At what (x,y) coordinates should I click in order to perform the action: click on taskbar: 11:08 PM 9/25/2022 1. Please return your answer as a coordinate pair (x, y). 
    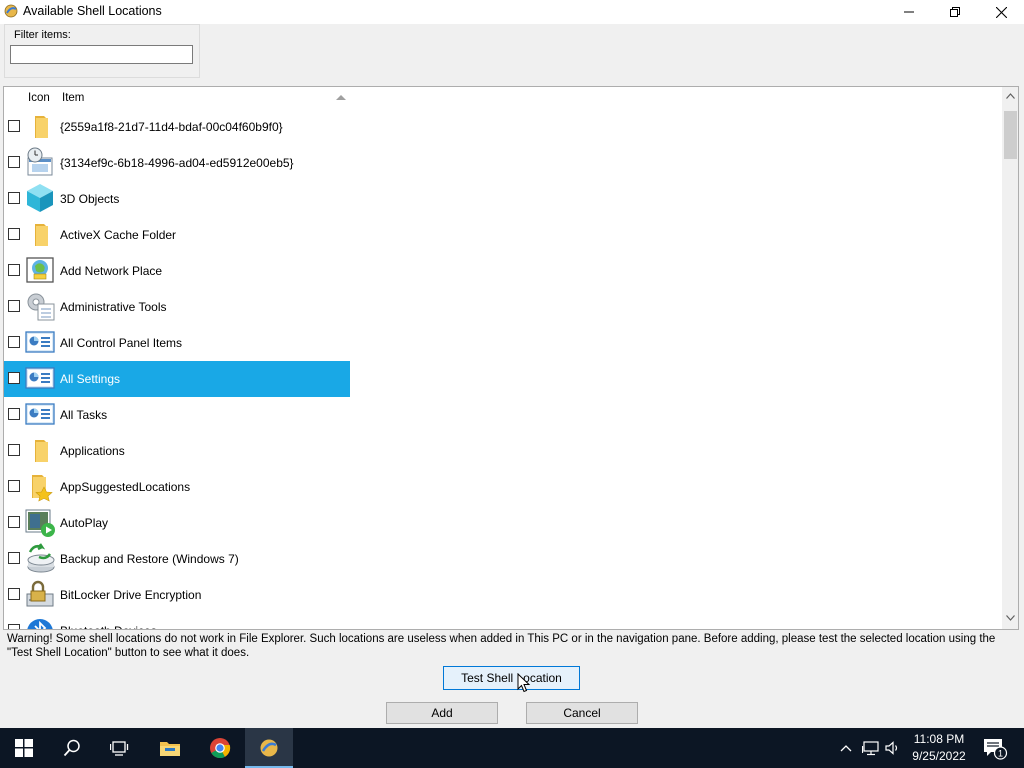
    Looking at the image, I should click on (512, 748).